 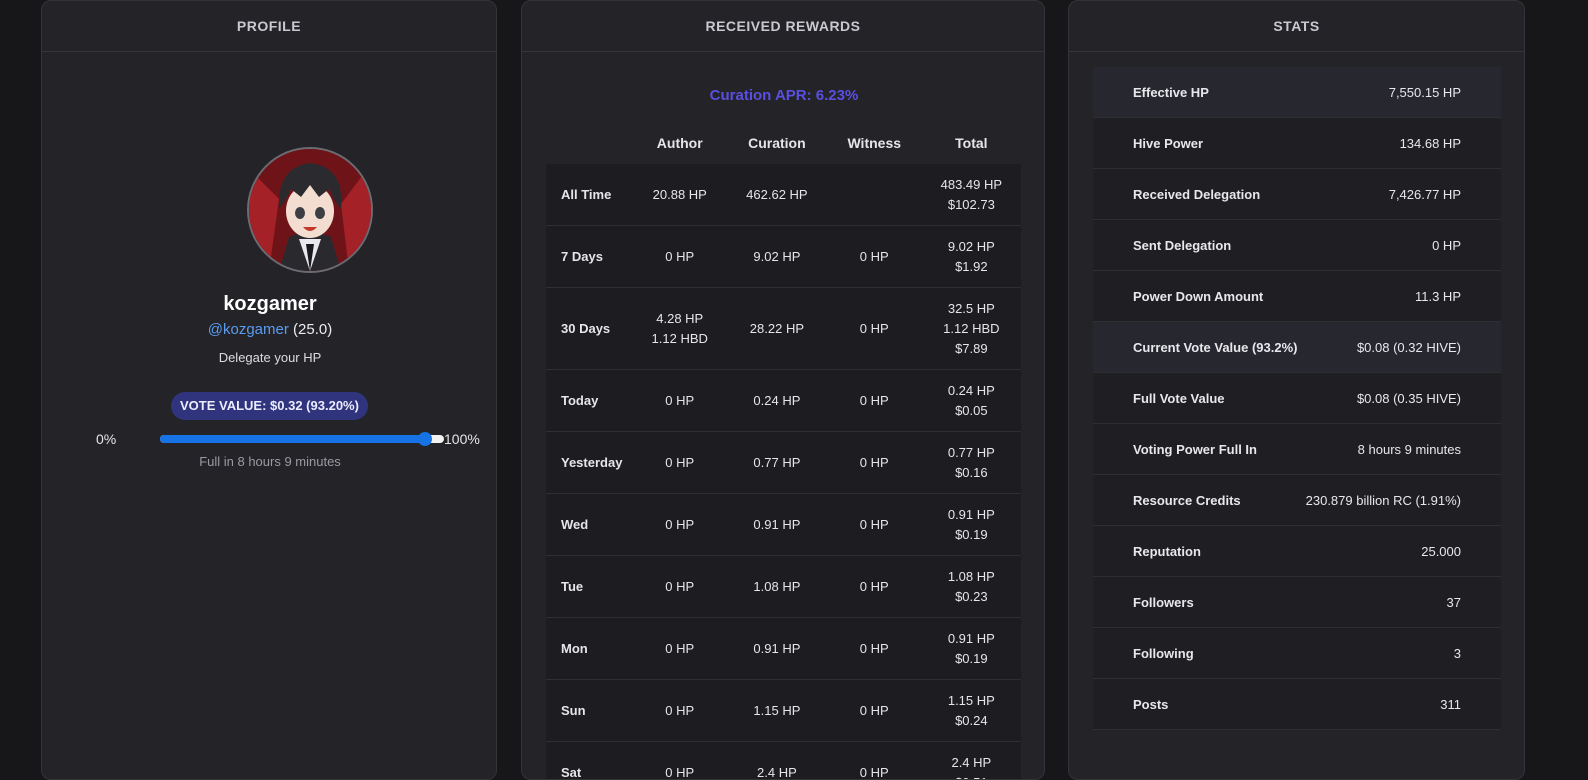 I want to click on col-header-label, so click(x=589, y=142).